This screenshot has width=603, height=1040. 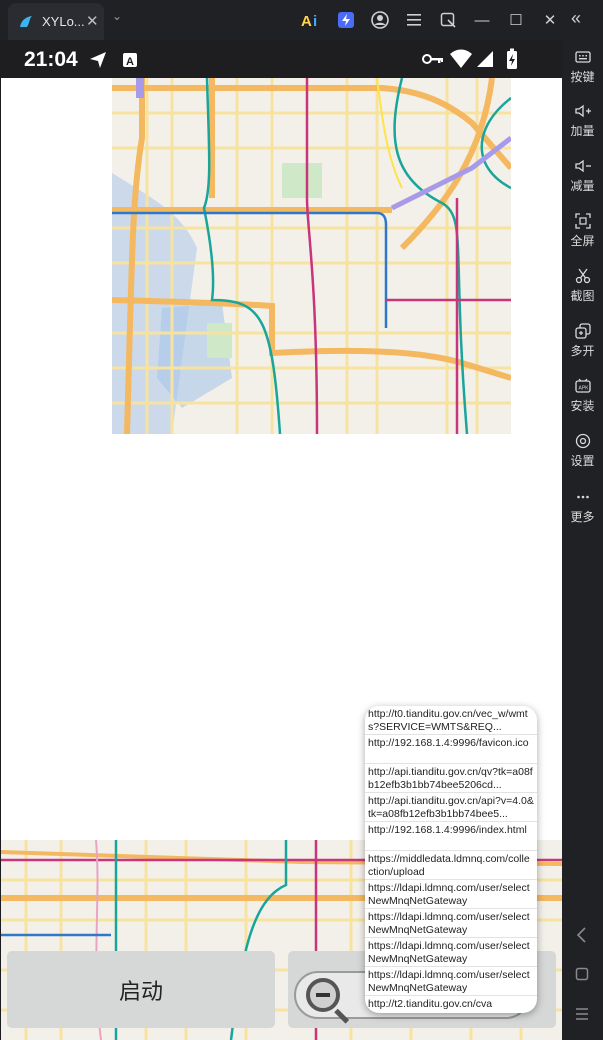 What do you see at coordinates (448, 20) in the screenshot?
I see `screen-record-icon` at bounding box center [448, 20].